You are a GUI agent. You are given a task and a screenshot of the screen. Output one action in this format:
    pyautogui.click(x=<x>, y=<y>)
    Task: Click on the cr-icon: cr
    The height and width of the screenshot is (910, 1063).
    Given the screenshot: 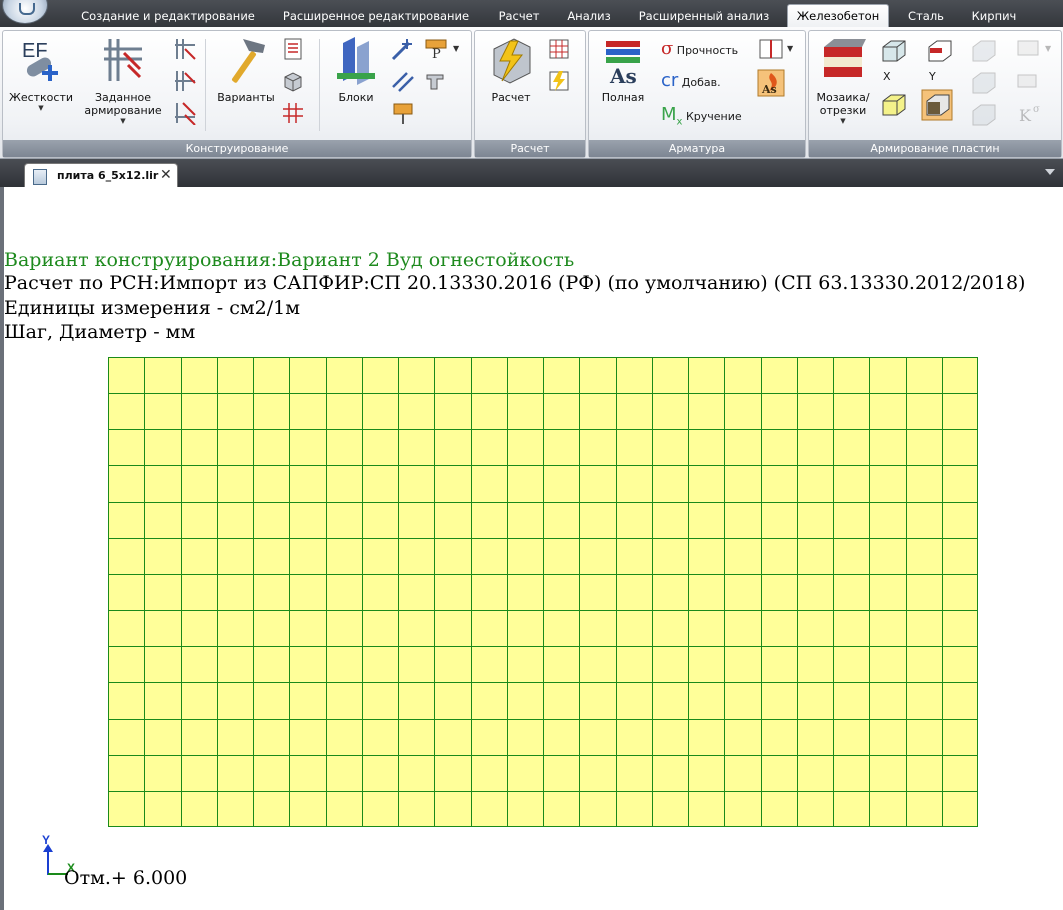 What is the action you would take?
    pyautogui.click(x=670, y=80)
    